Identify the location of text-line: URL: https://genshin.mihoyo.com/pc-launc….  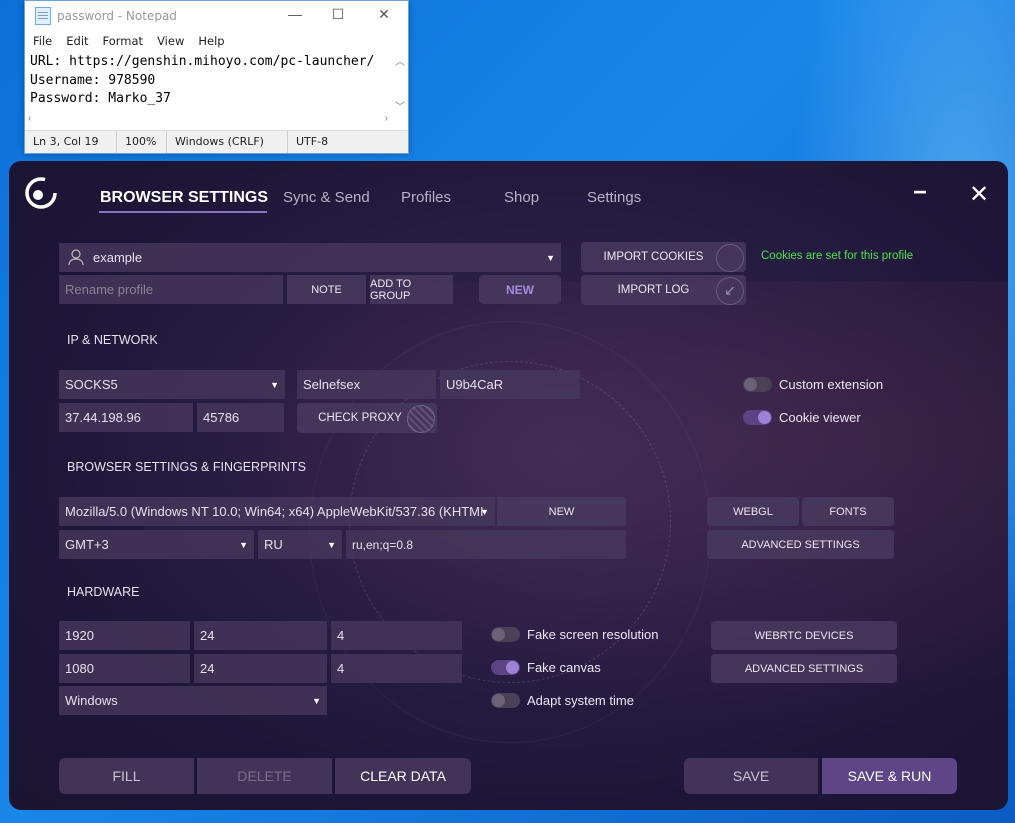
(202, 61).